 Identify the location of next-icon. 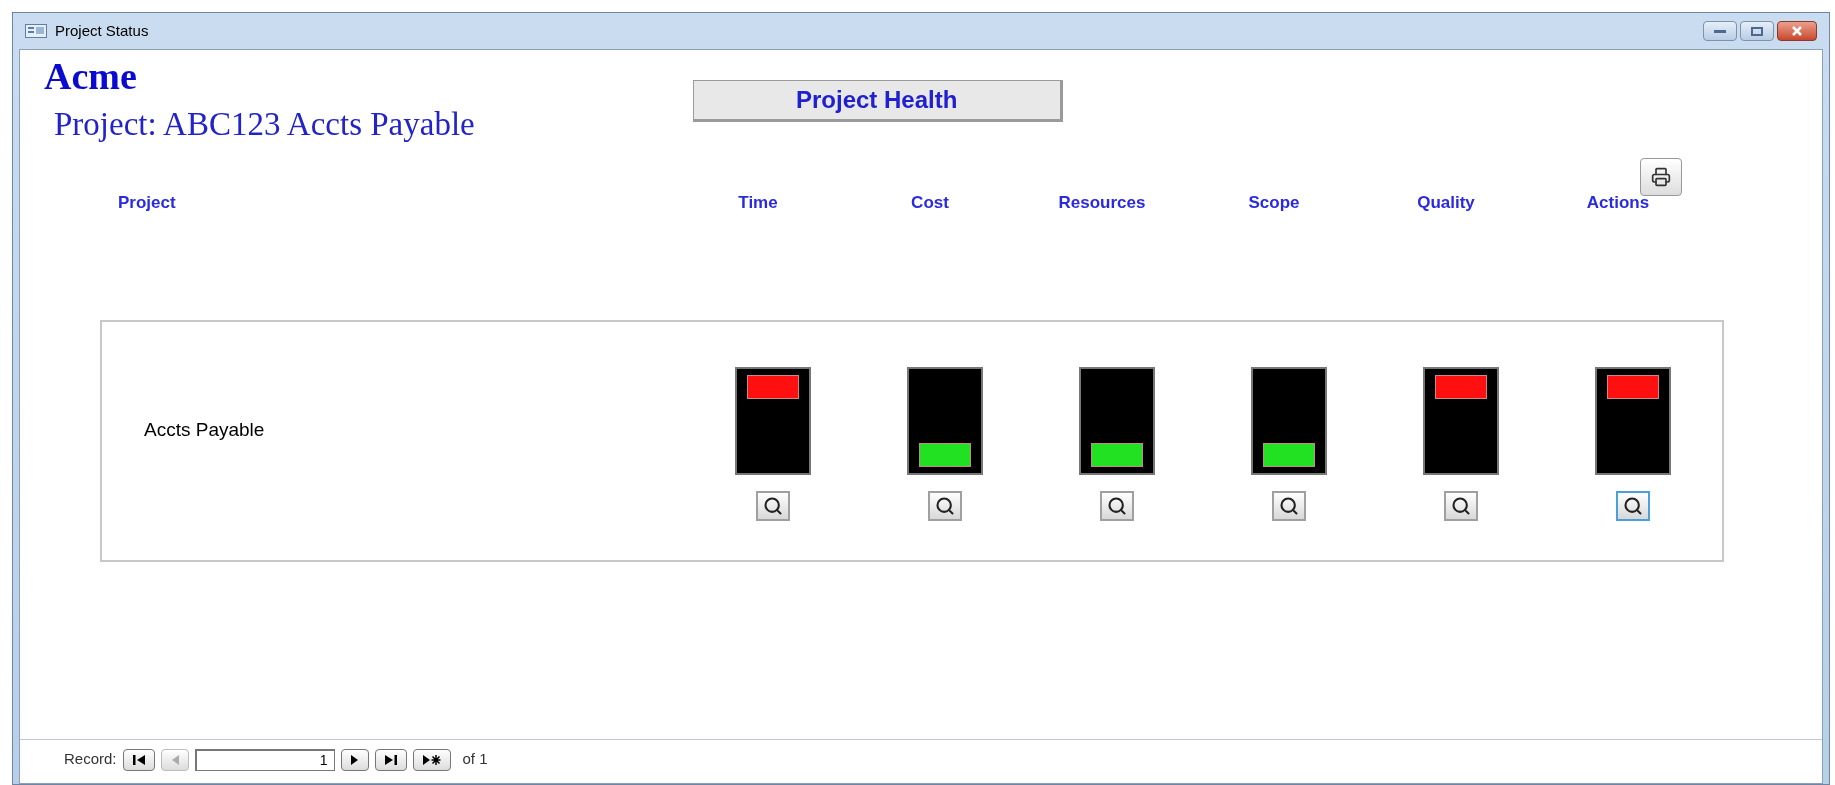
(354, 759).